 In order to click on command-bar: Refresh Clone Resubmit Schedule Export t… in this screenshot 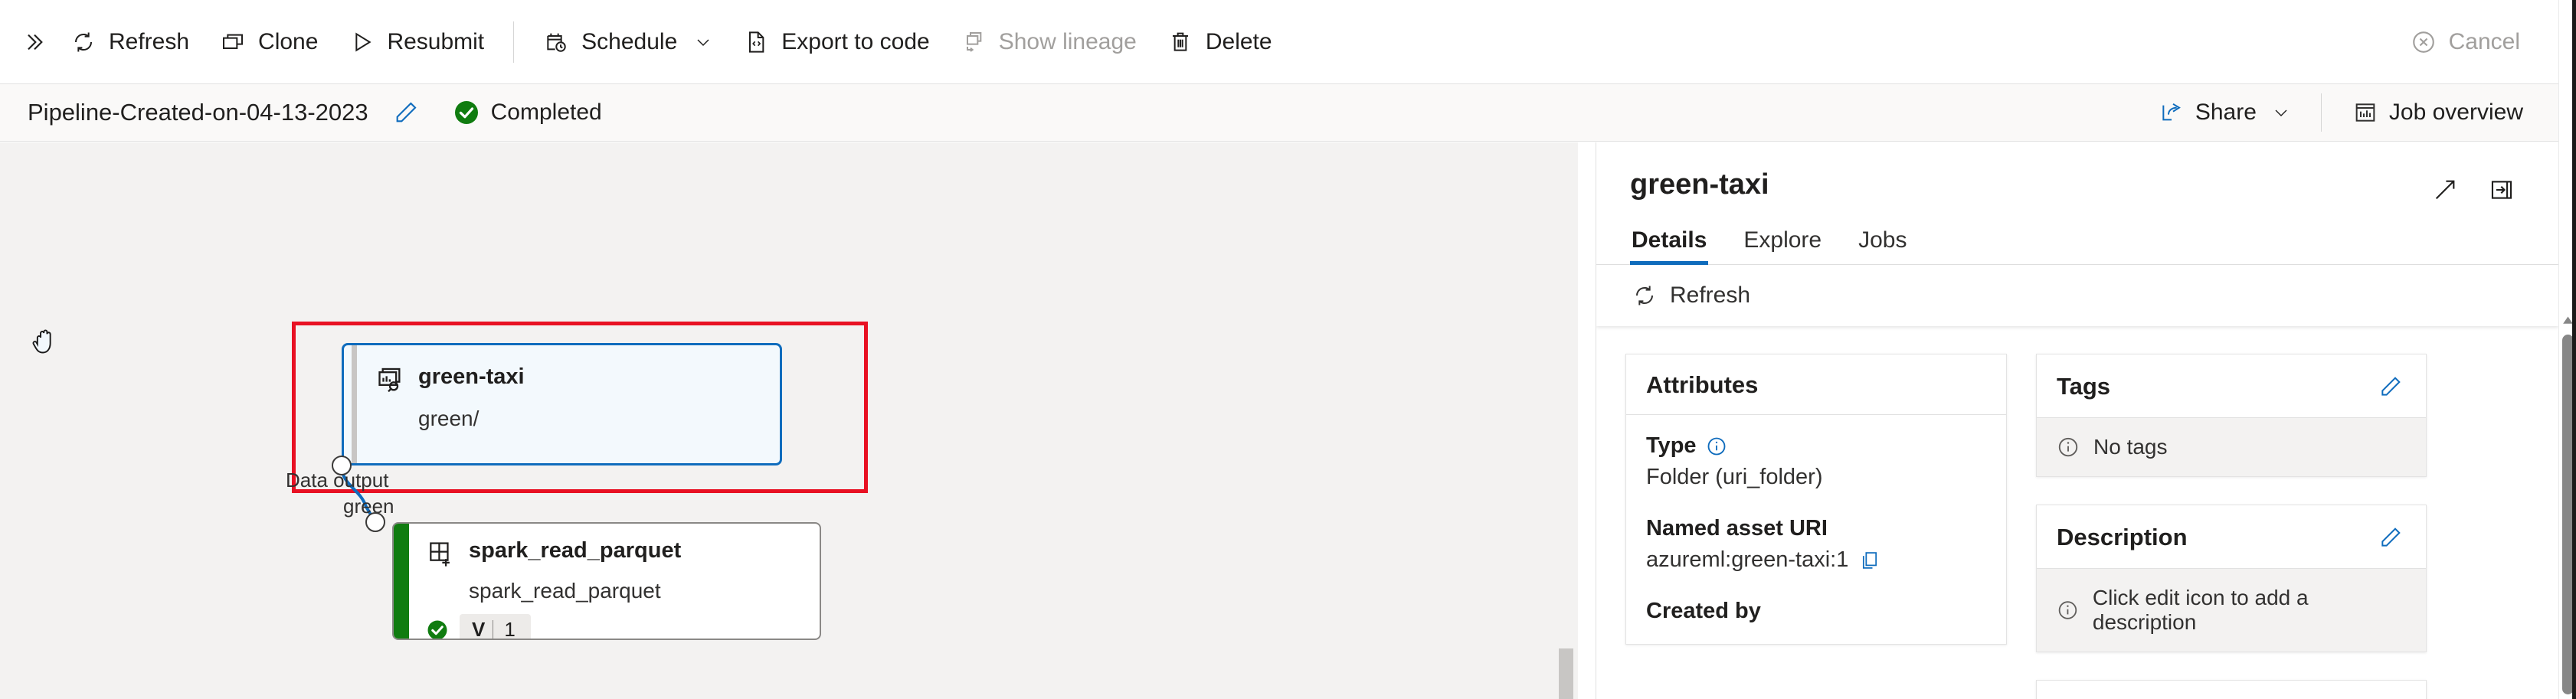, I will do `click(1279, 42)`.